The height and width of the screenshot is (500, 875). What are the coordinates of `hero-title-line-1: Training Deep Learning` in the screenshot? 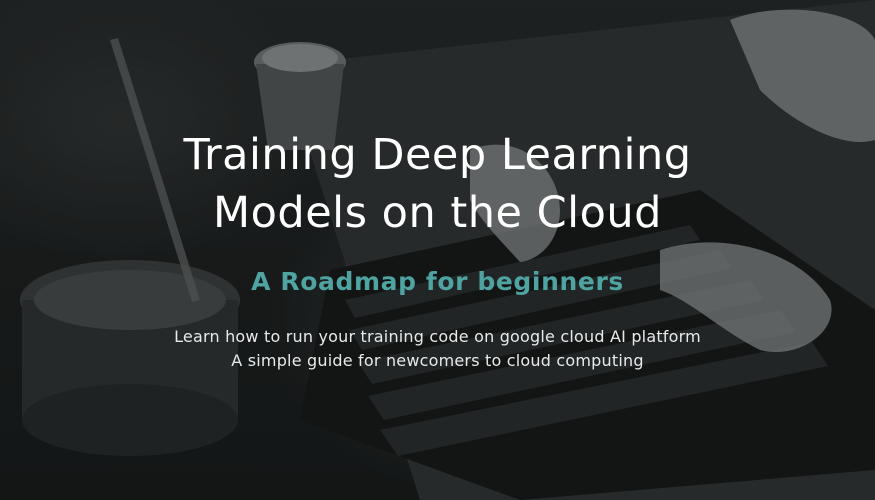 It's located at (437, 155).